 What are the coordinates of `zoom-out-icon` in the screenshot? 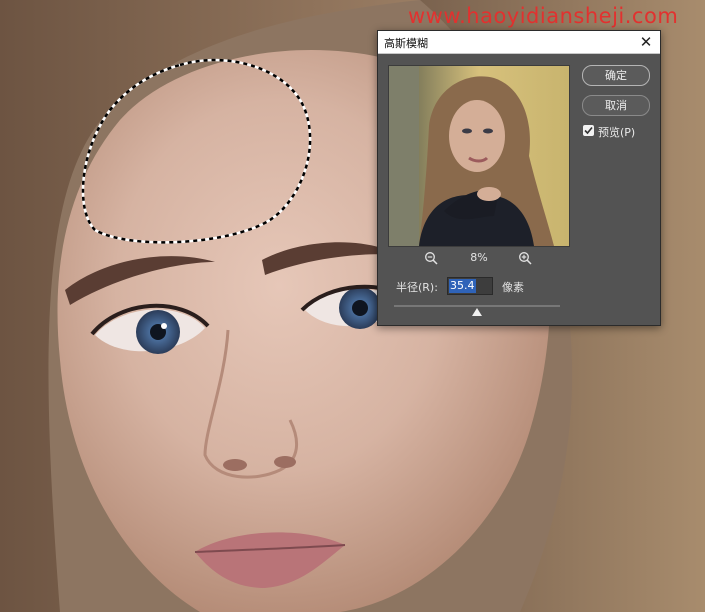 It's located at (431, 258).